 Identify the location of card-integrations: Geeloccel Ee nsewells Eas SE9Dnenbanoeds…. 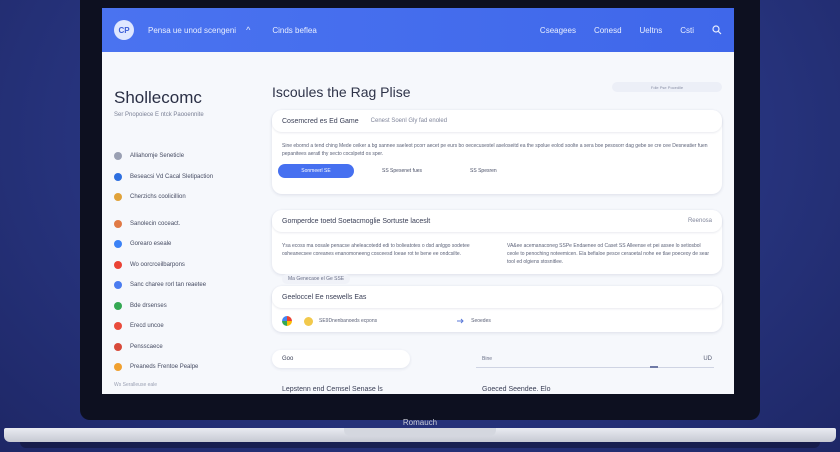
(497, 309).